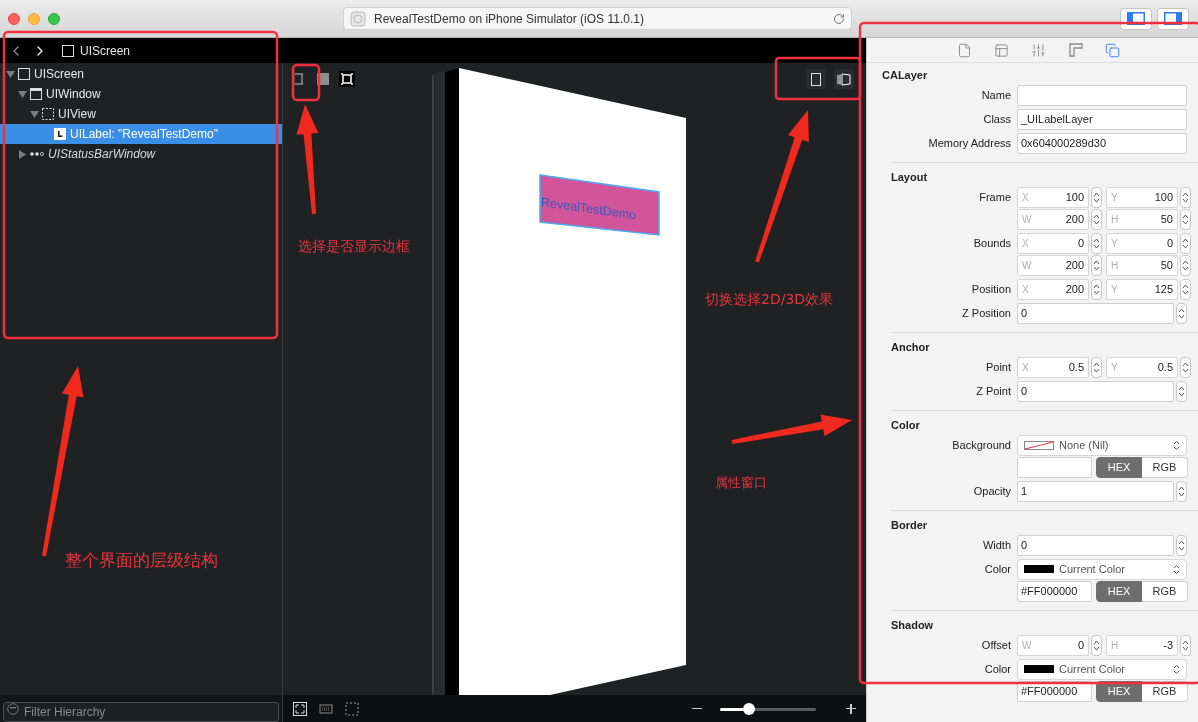 The height and width of the screenshot is (722, 1198). What do you see at coordinates (839, 18) in the screenshot?
I see `reload-icon` at bounding box center [839, 18].